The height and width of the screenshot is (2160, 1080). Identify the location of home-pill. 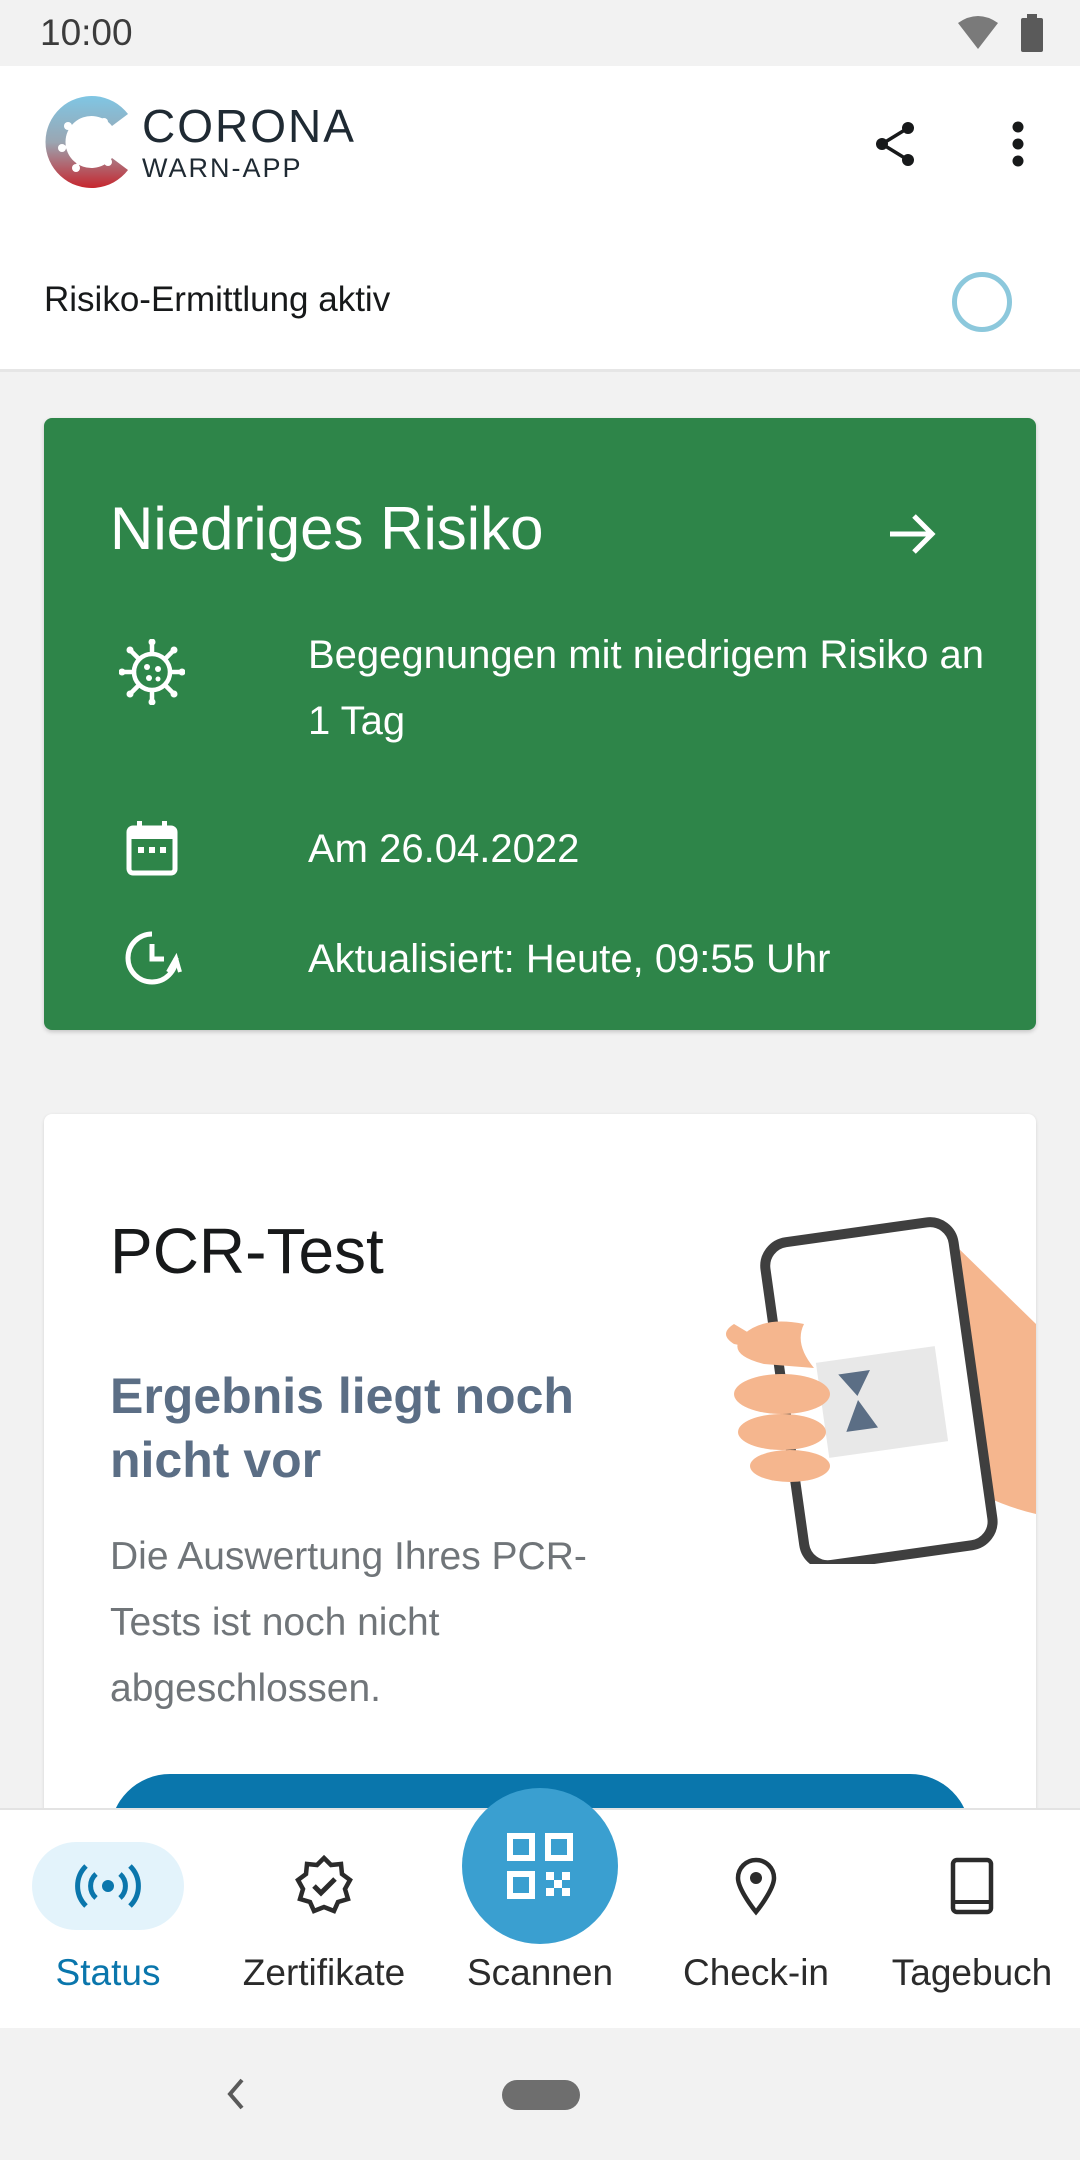
(541, 2095).